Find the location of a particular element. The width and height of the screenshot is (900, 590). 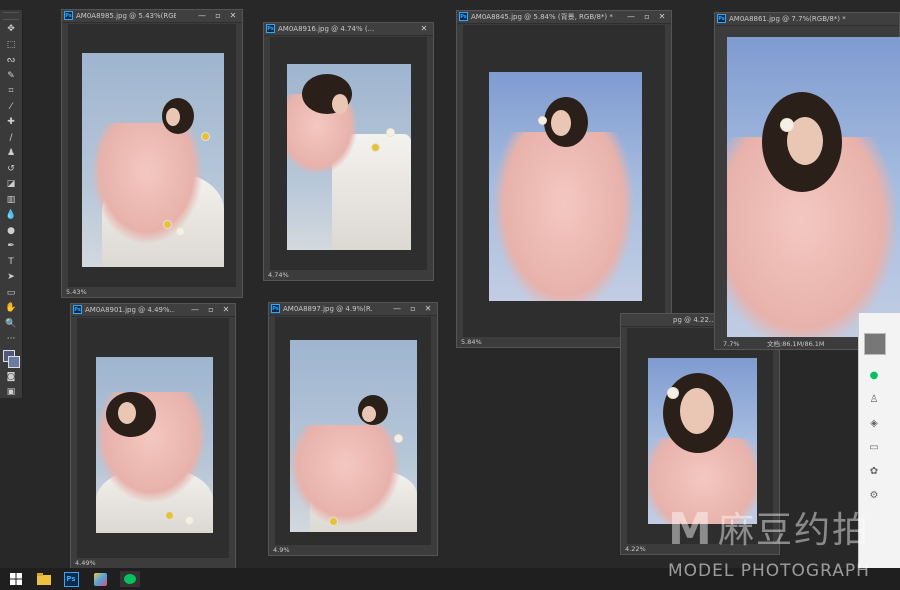

screen-mode-icon: ▣ is located at coordinates (11, 393).